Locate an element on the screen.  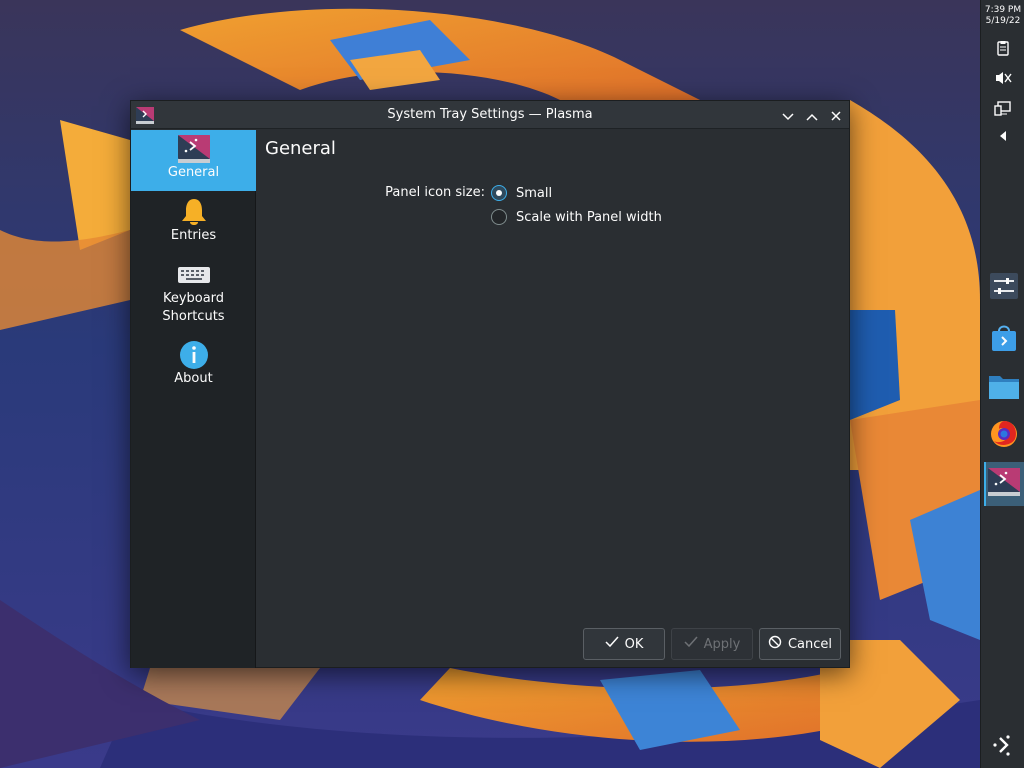
task-system-settings is located at coordinates (1004, 288).